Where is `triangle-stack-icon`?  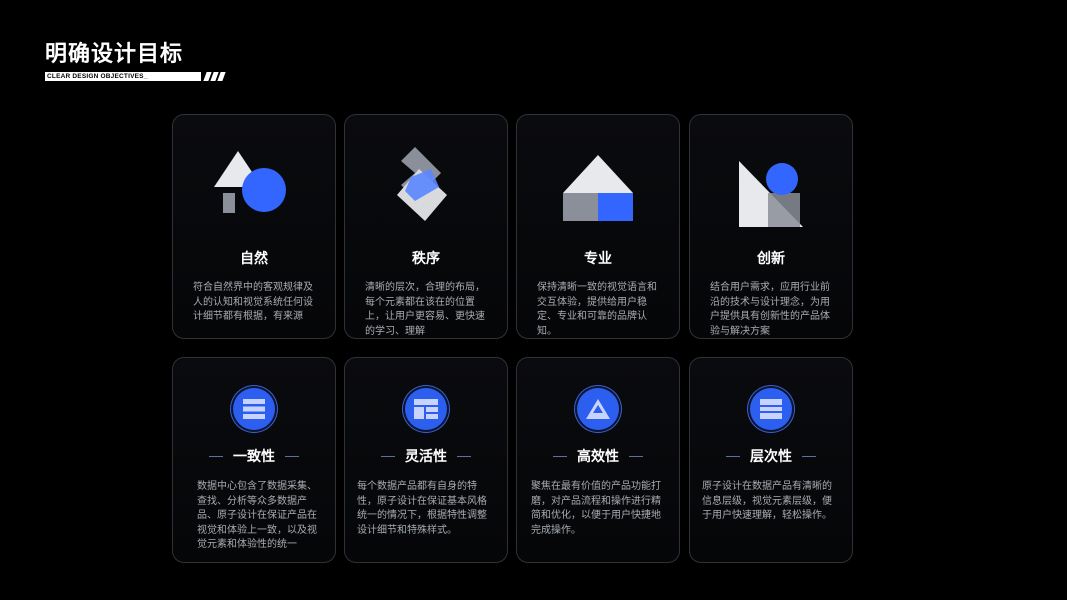
triangle-stack-icon is located at coordinates (598, 409).